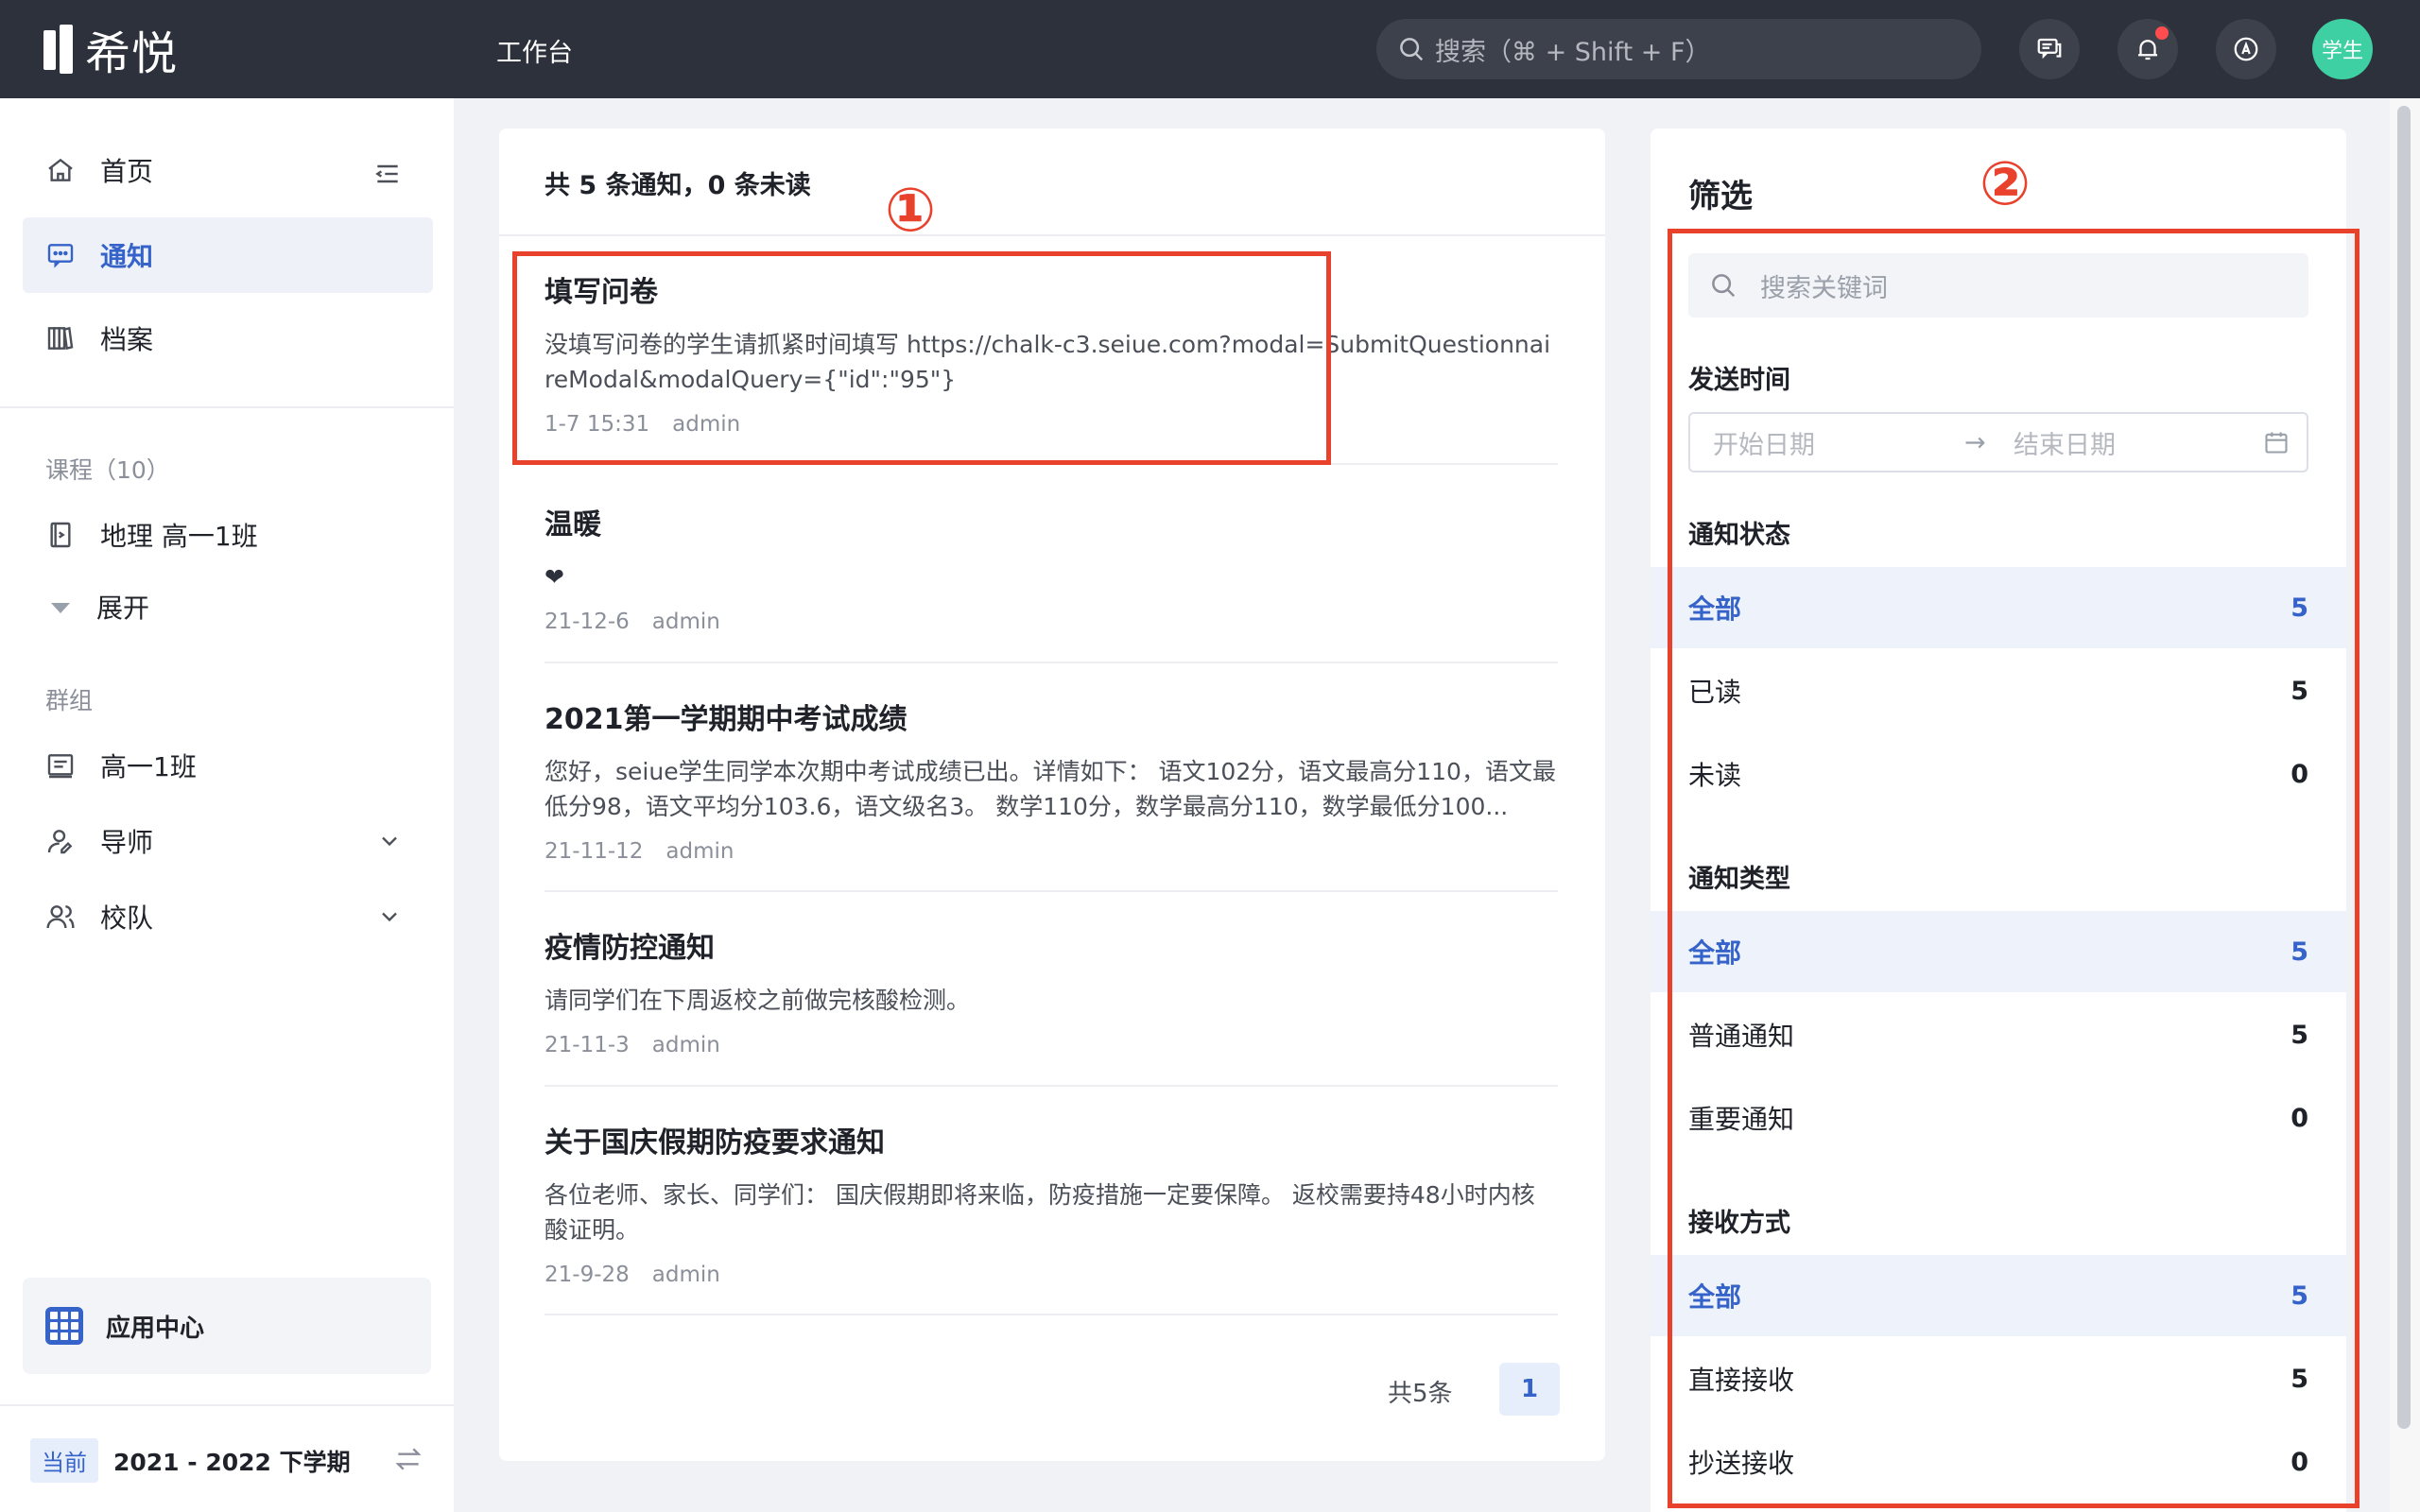  What do you see at coordinates (1051, 851) in the screenshot?
I see `notice-meta: 21-11-12 admin` at bounding box center [1051, 851].